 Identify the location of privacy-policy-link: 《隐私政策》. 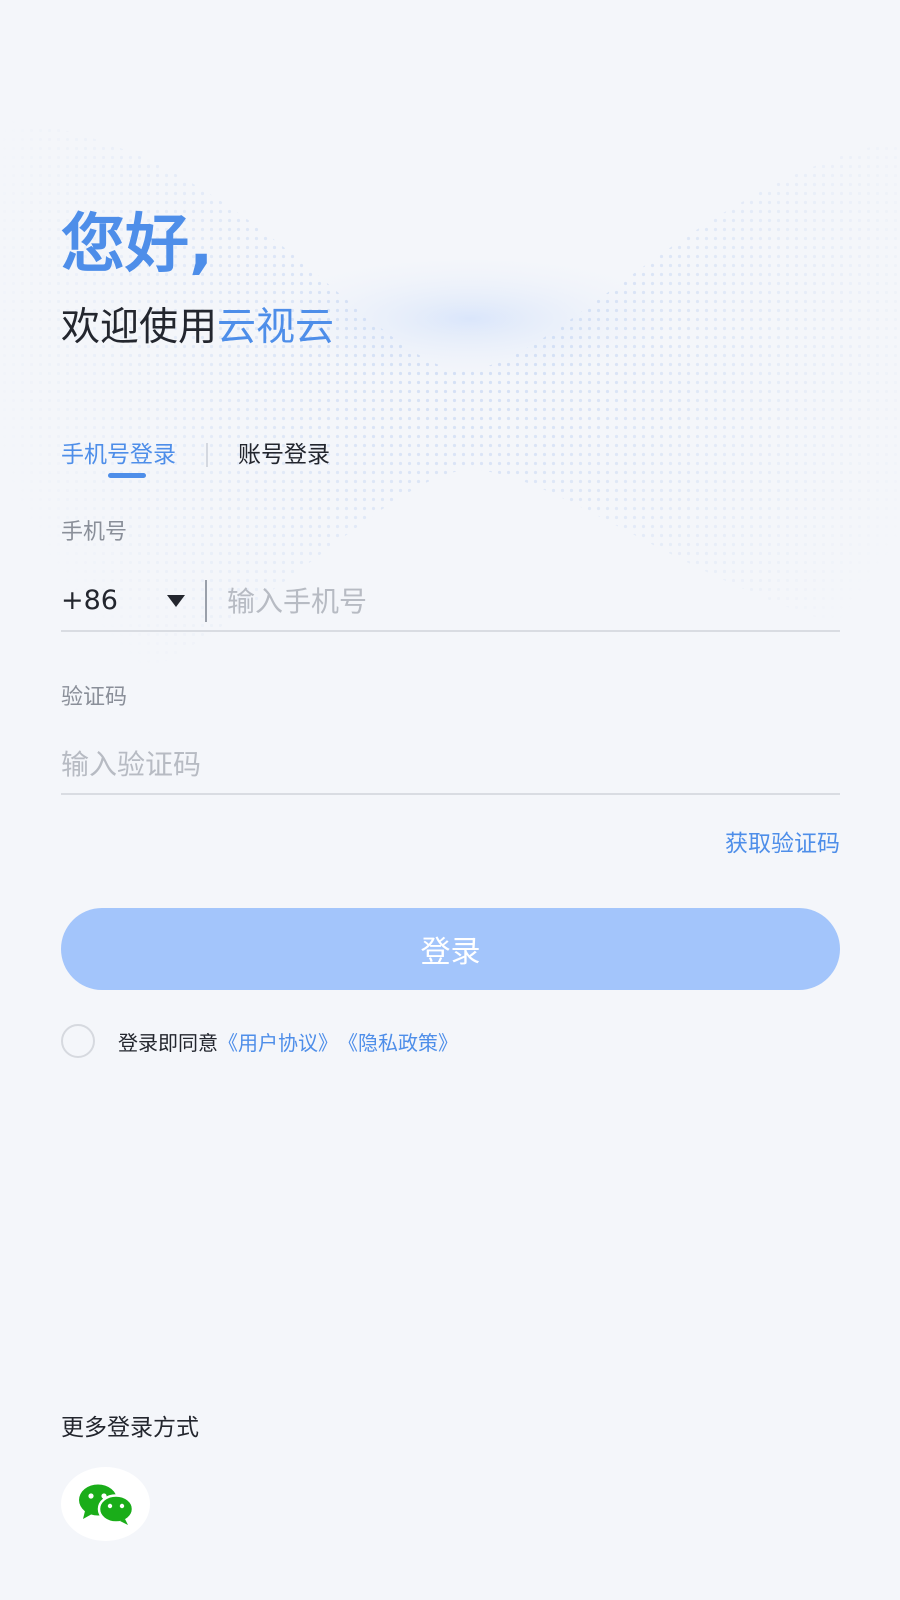
(398, 1041).